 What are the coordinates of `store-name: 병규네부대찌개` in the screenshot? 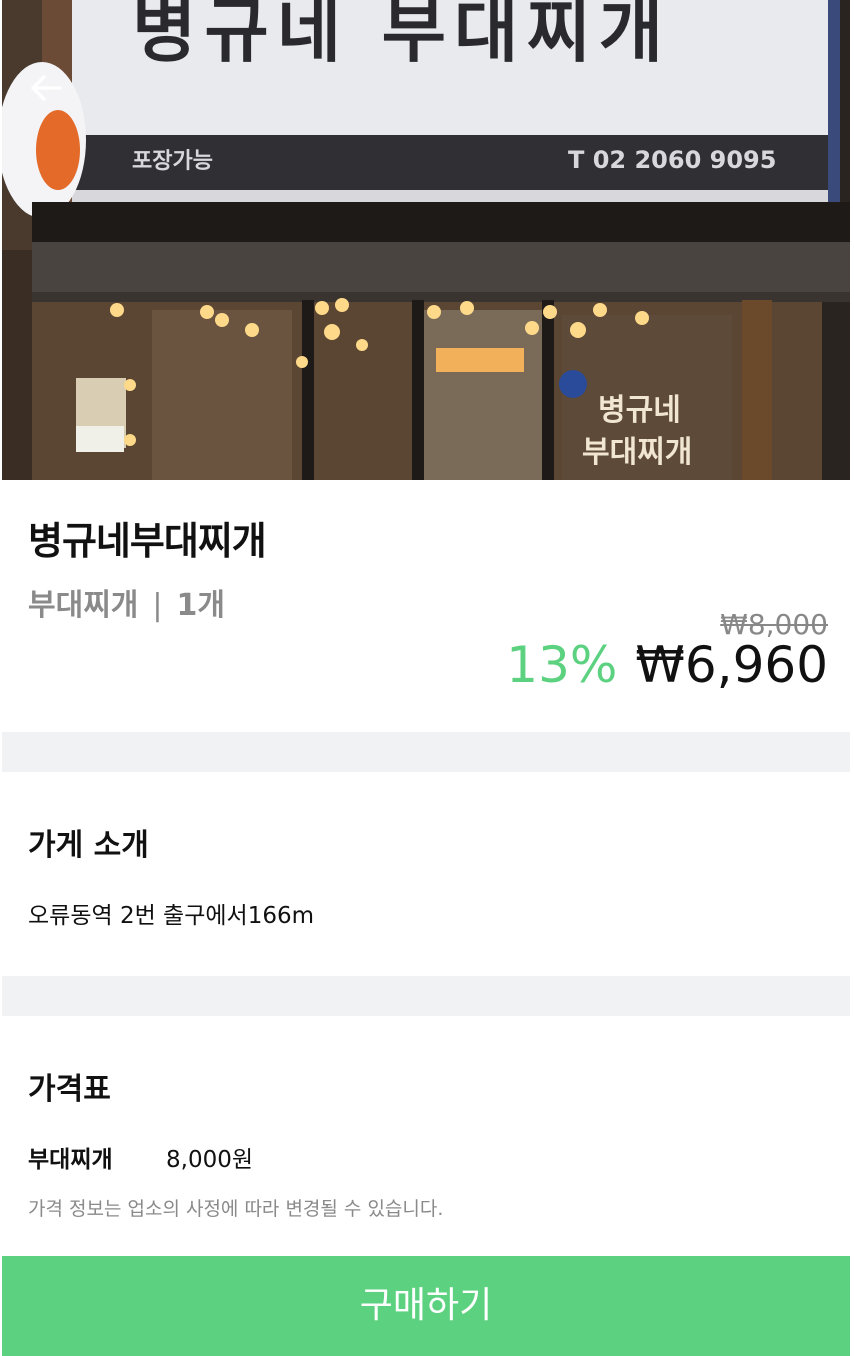 It's located at (147, 541).